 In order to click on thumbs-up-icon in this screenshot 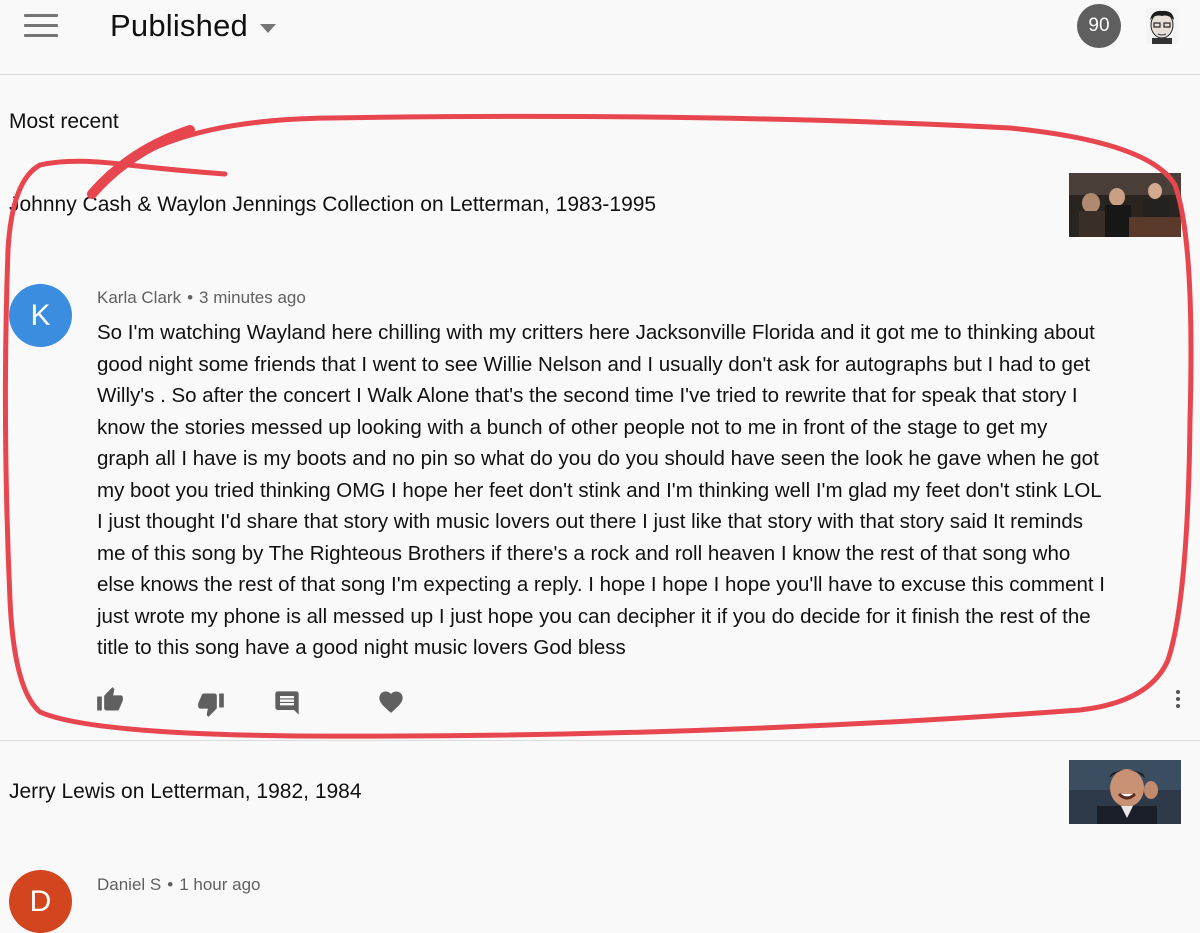, I will do `click(110, 700)`.